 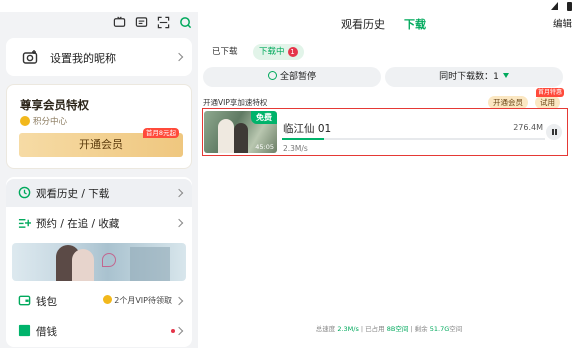 I want to click on footer-used-label: | 已占用, so click(x=372, y=329).